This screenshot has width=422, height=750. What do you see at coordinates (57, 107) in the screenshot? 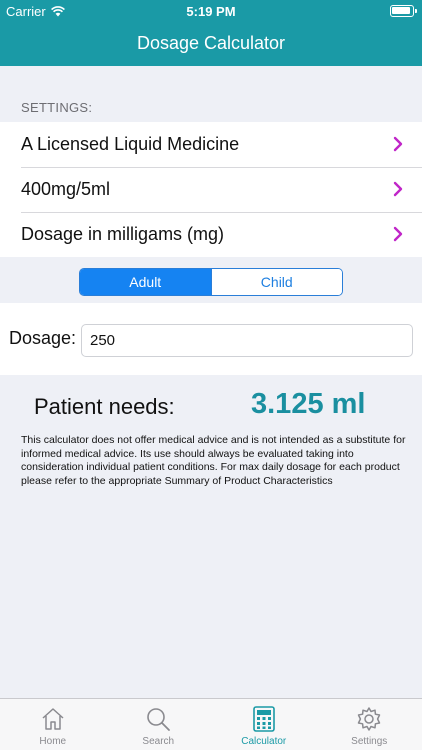
I see `settings-header-label: SETTINGS:` at bounding box center [57, 107].